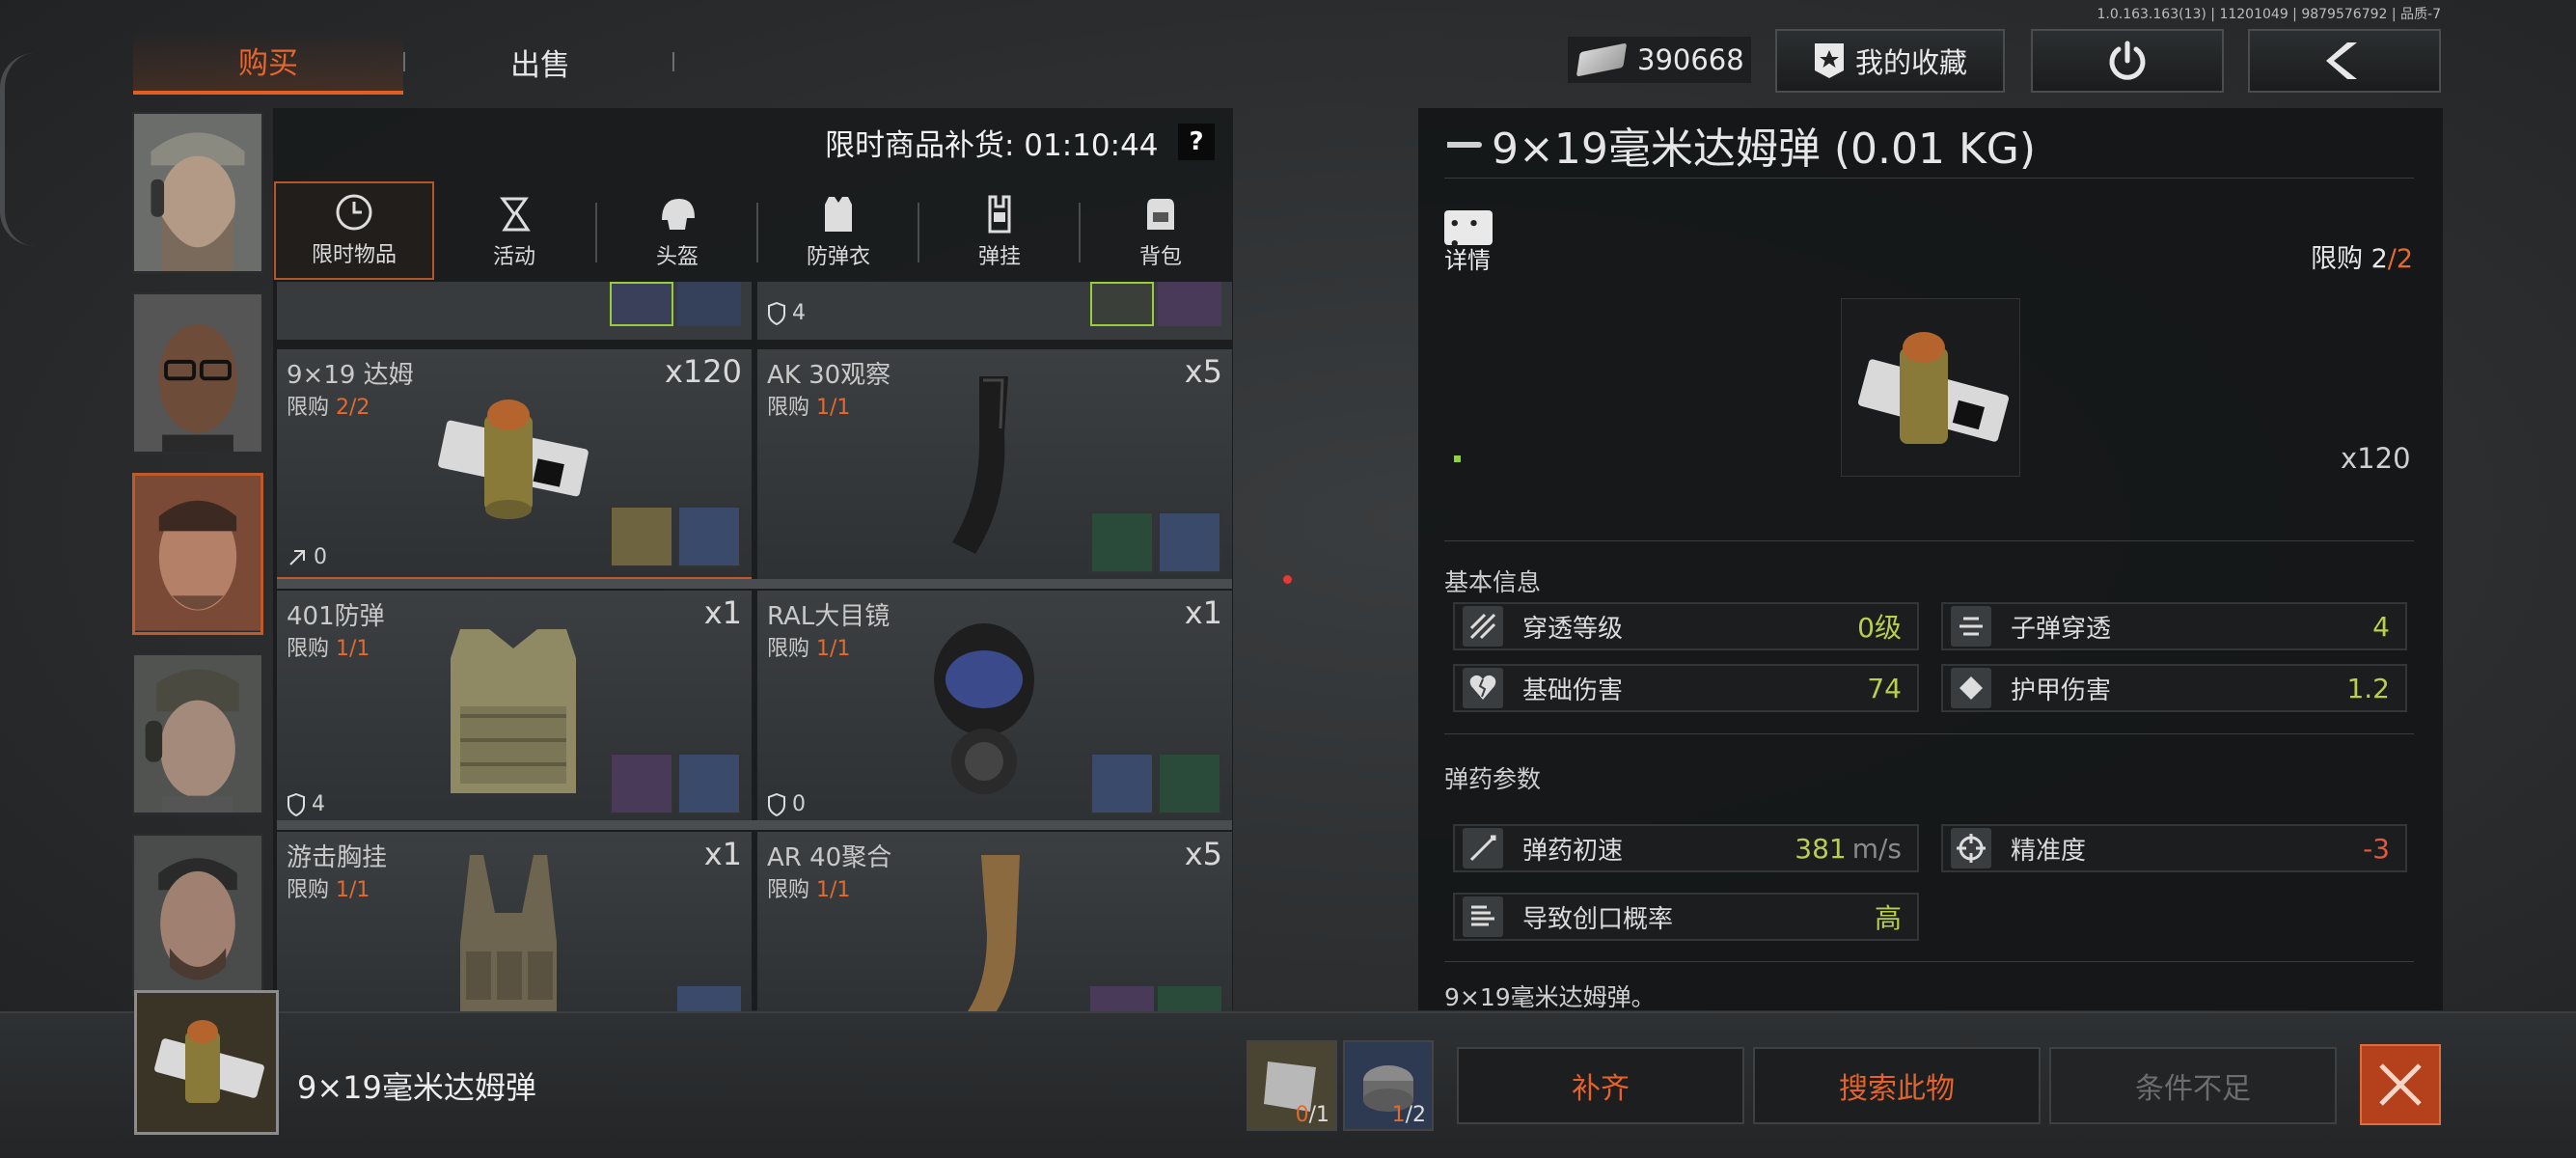 This screenshot has width=2576, height=1158. I want to click on search-item-button: 搜索此物, so click(1897, 1085).